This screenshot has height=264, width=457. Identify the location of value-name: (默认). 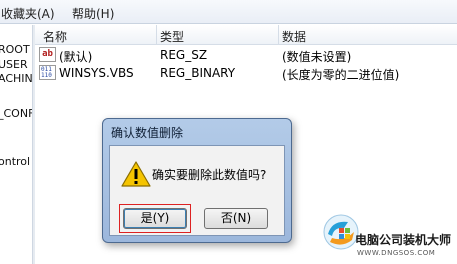
(76, 57).